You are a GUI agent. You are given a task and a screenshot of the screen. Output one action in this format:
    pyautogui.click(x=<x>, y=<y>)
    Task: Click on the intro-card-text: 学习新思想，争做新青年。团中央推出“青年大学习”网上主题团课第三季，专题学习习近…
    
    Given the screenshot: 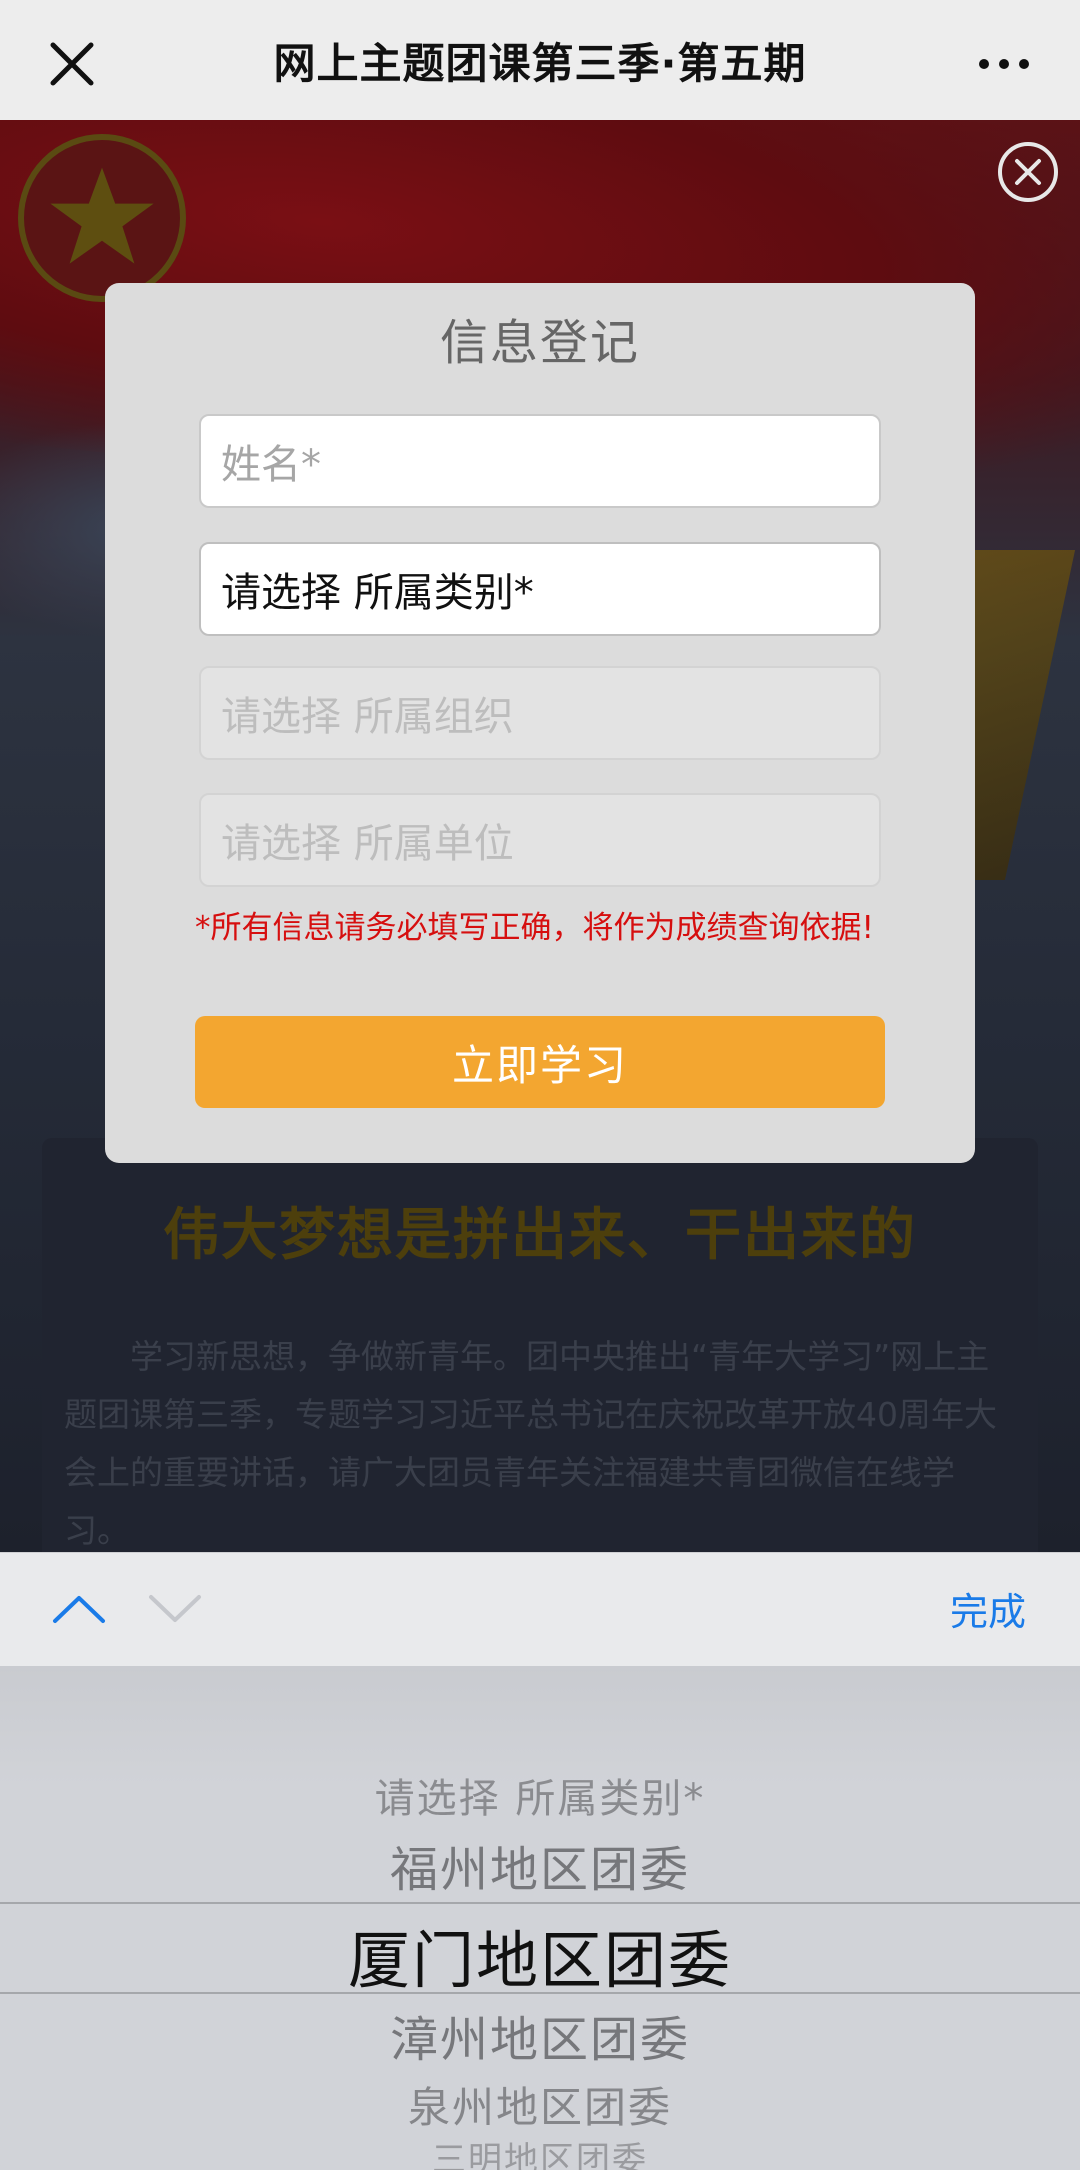 What is the action you would take?
    pyautogui.click(x=530, y=1443)
    